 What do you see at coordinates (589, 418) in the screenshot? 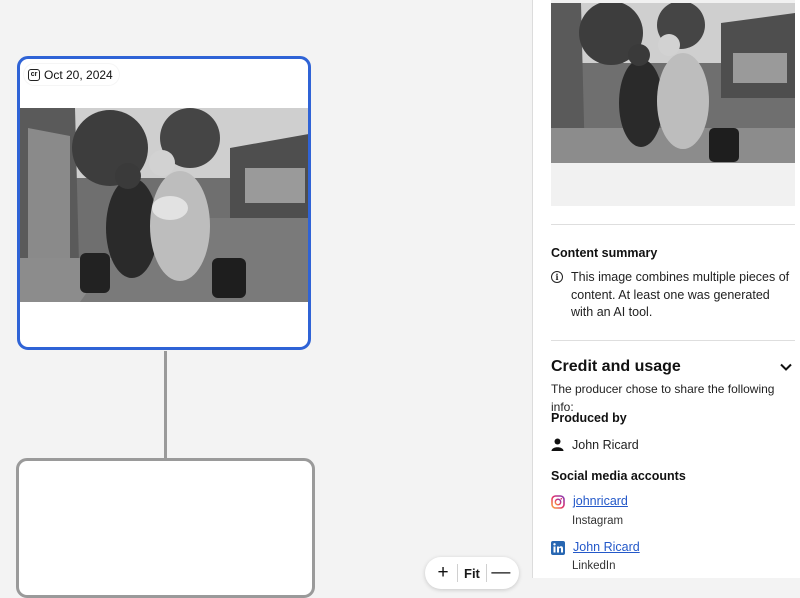
I see `produced-by-heading: Produced by` at bounding box center [589, 418].